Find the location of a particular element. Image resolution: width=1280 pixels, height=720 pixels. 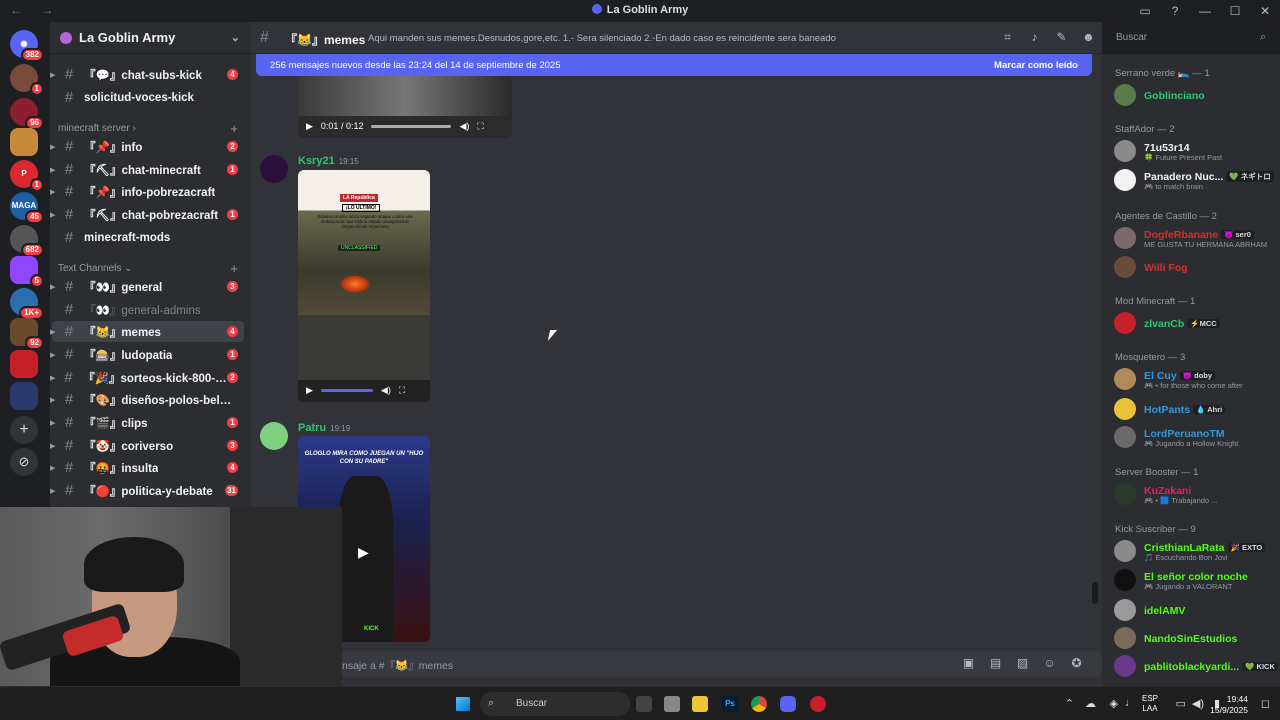

home-button: ◉ 382 is located at coordinates (27, 46).